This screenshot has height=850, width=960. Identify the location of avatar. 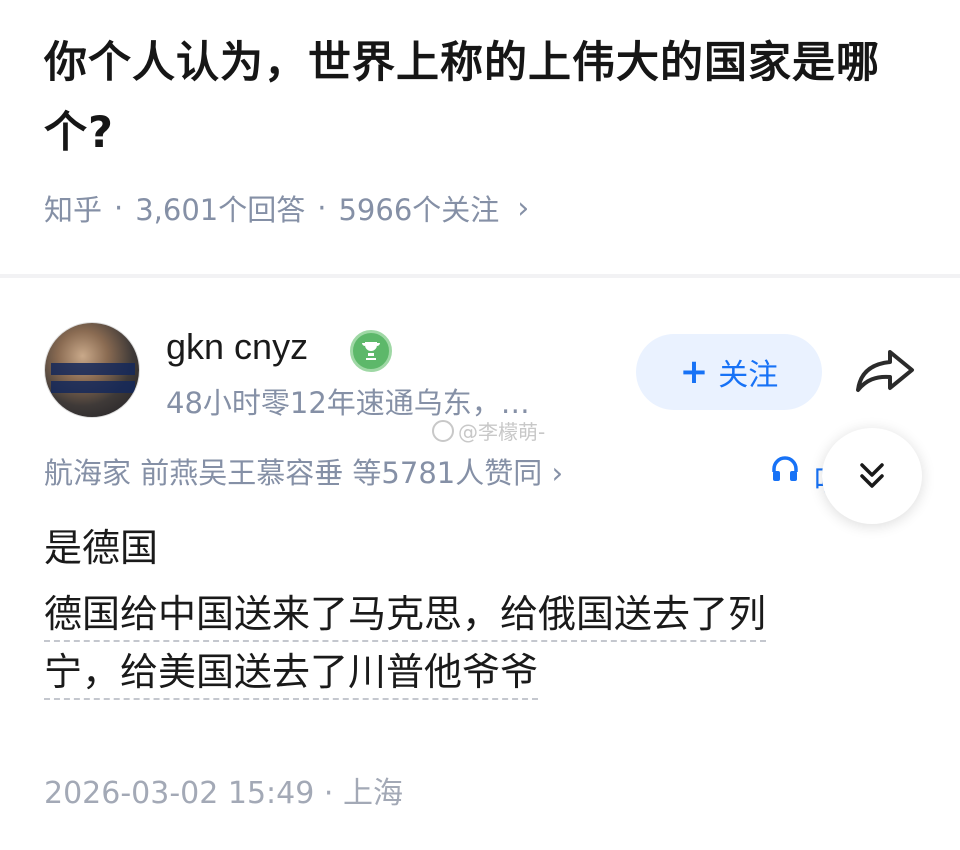
(92, 370).